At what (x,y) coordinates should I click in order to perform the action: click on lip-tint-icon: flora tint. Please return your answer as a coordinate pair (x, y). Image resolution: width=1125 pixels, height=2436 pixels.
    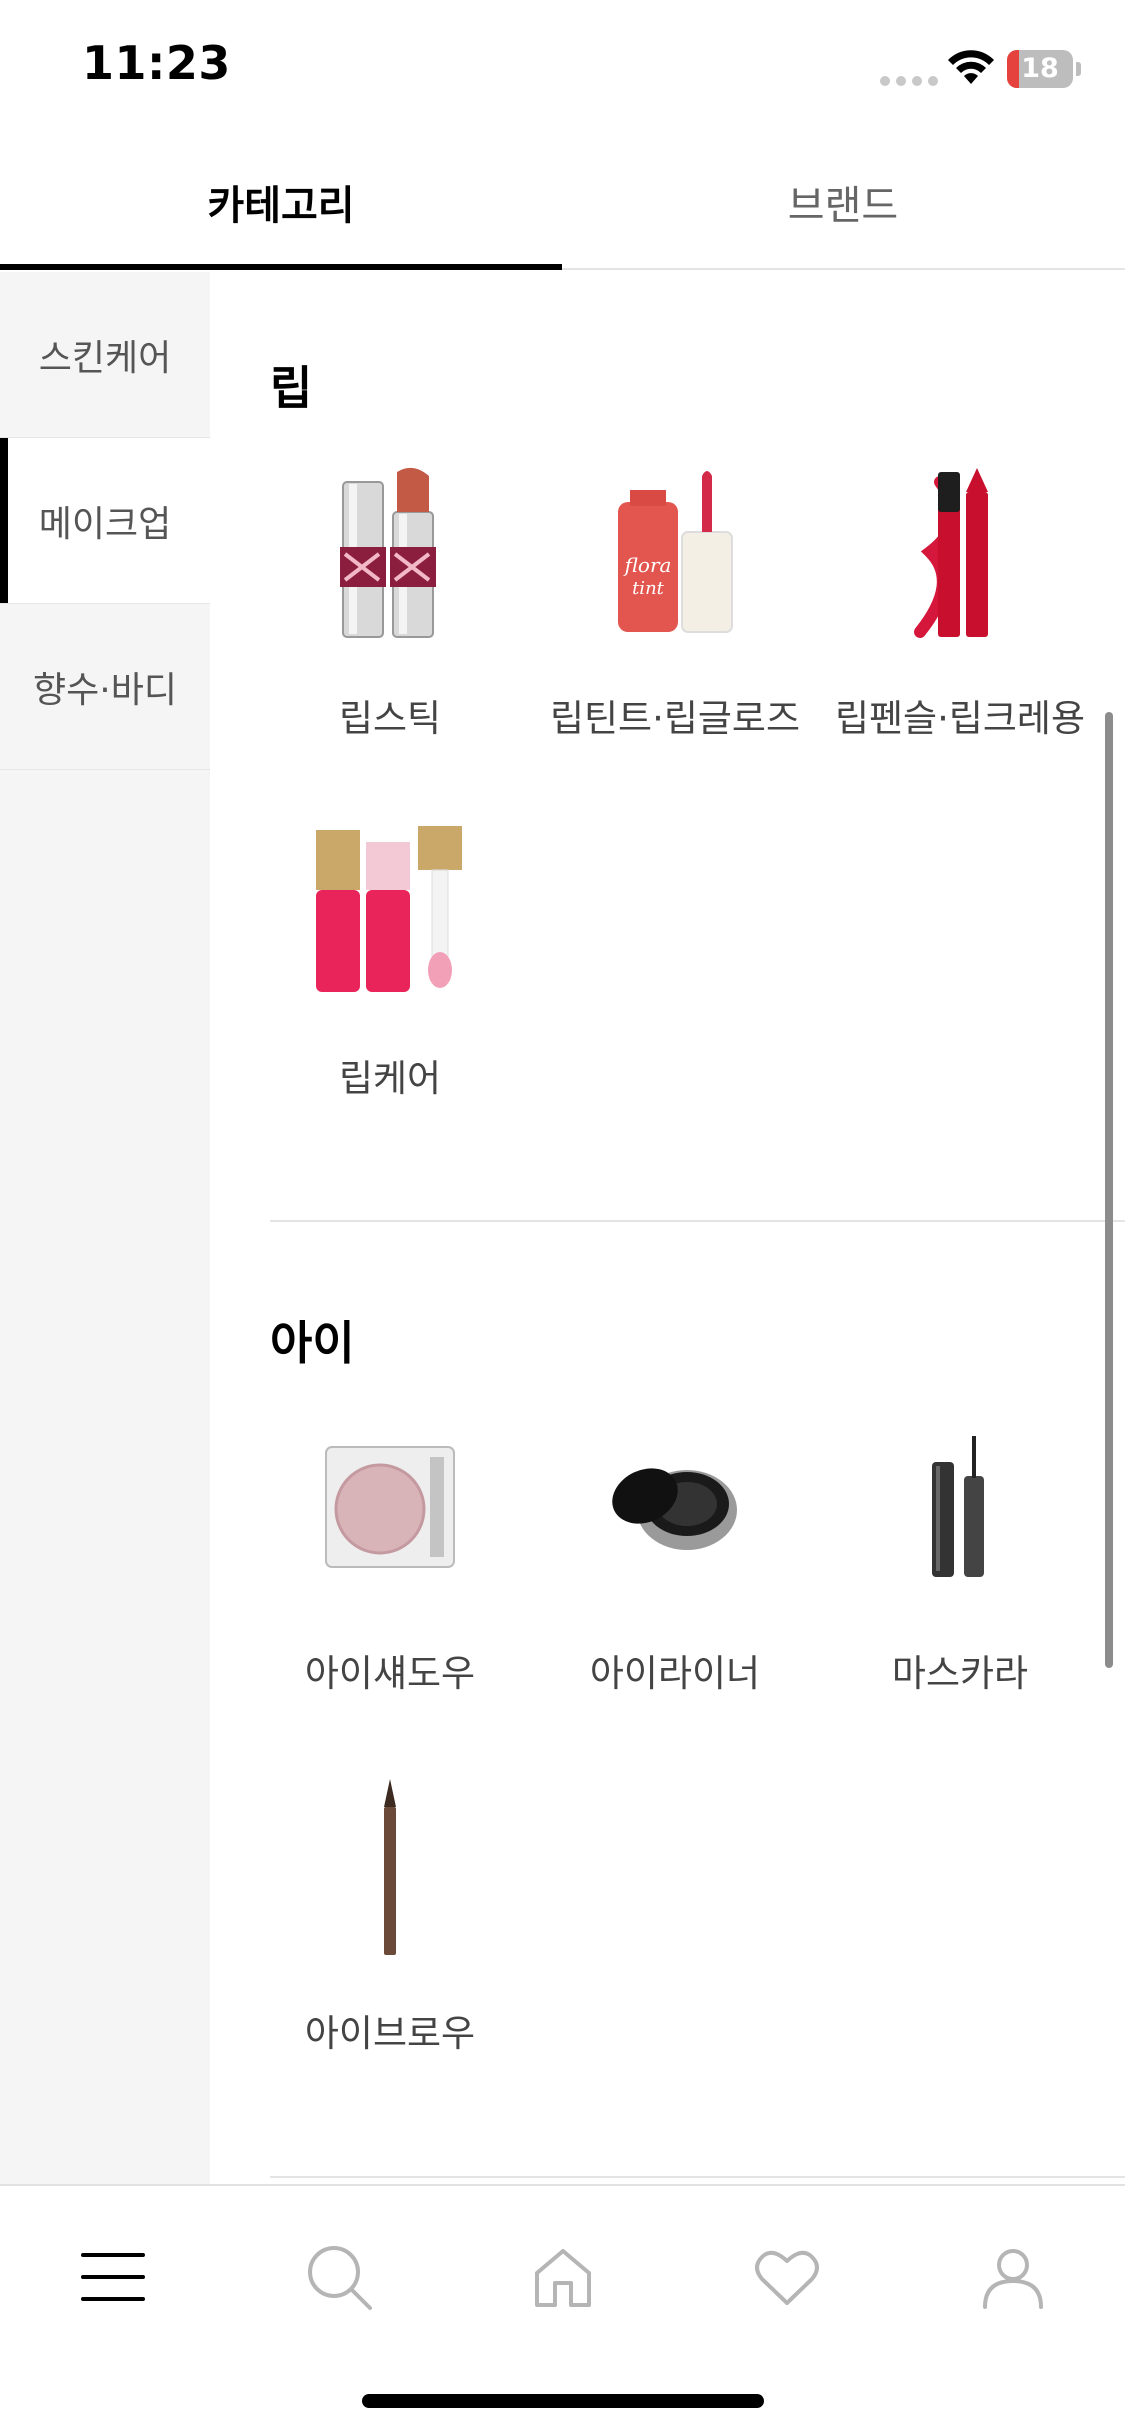
    Looking at the image, I should click on (675, 552).